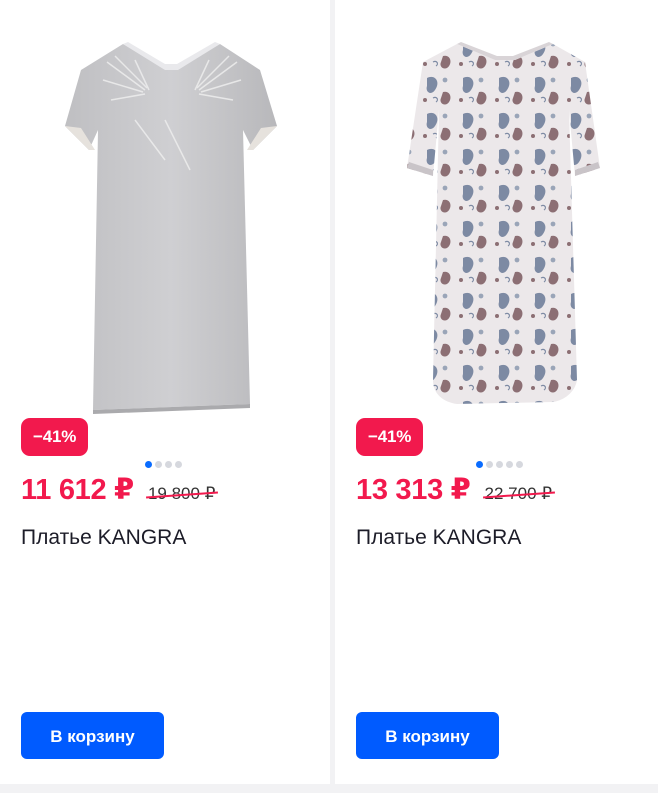 The image size is (658, 793). What do you see at coordinates (77, 490) in the screenshot?
I see `current-price: 11 612 ₽` at bounding box center [77, 490].